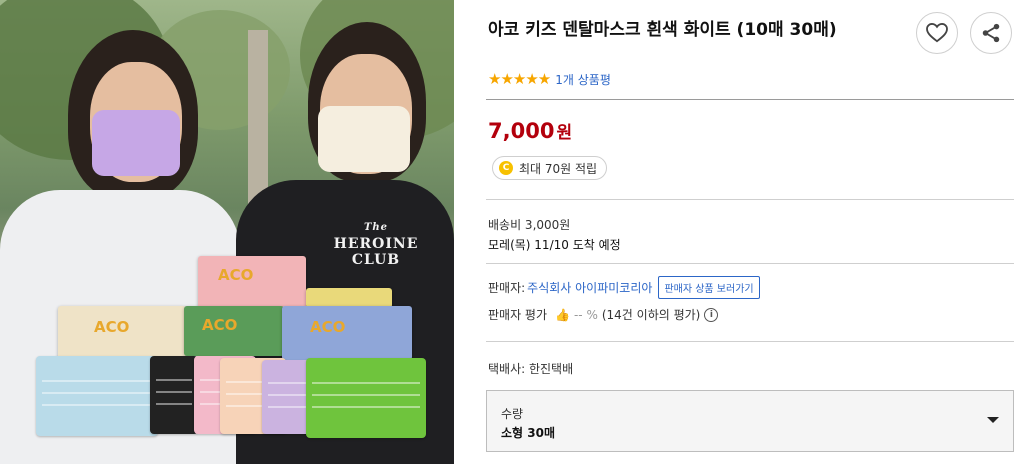 This screenshot has height=464, width=1016. Describe the element at coordinates (521, 131) in the screenshot. I see `price-value: 7,000` at that location.